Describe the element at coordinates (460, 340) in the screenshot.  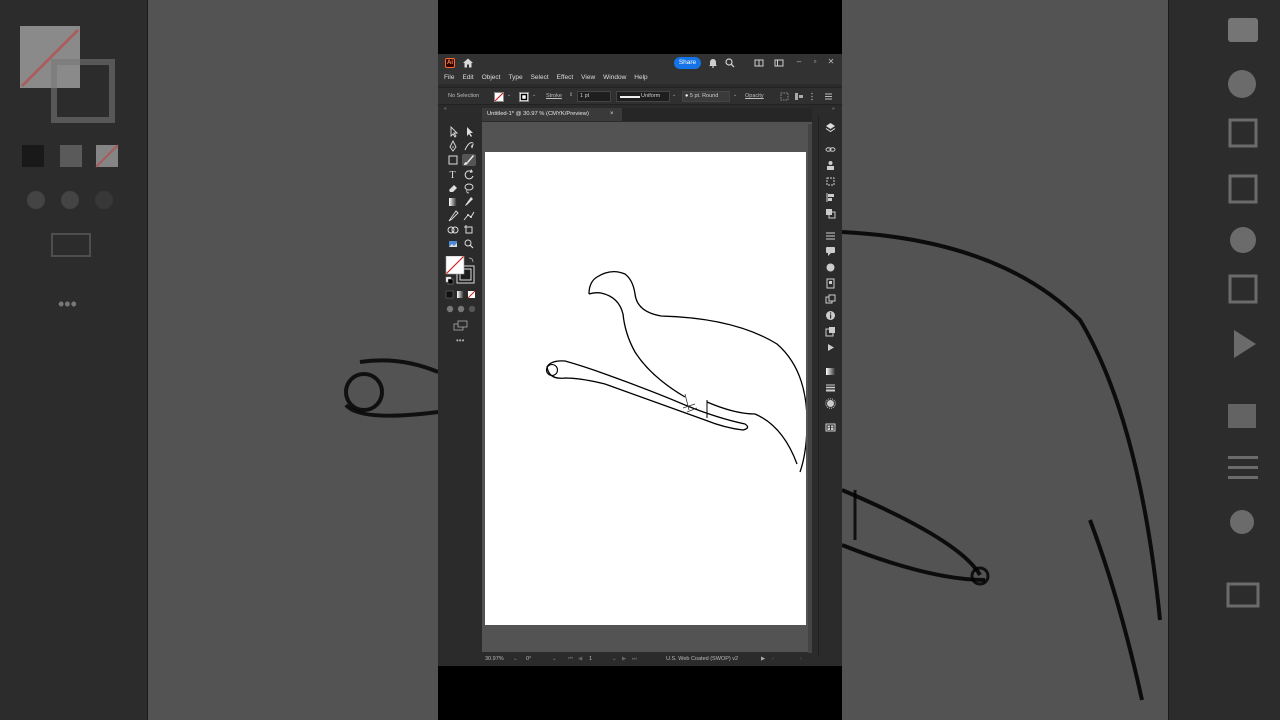
I see `edit-toolbar-icon: •••` at that location.